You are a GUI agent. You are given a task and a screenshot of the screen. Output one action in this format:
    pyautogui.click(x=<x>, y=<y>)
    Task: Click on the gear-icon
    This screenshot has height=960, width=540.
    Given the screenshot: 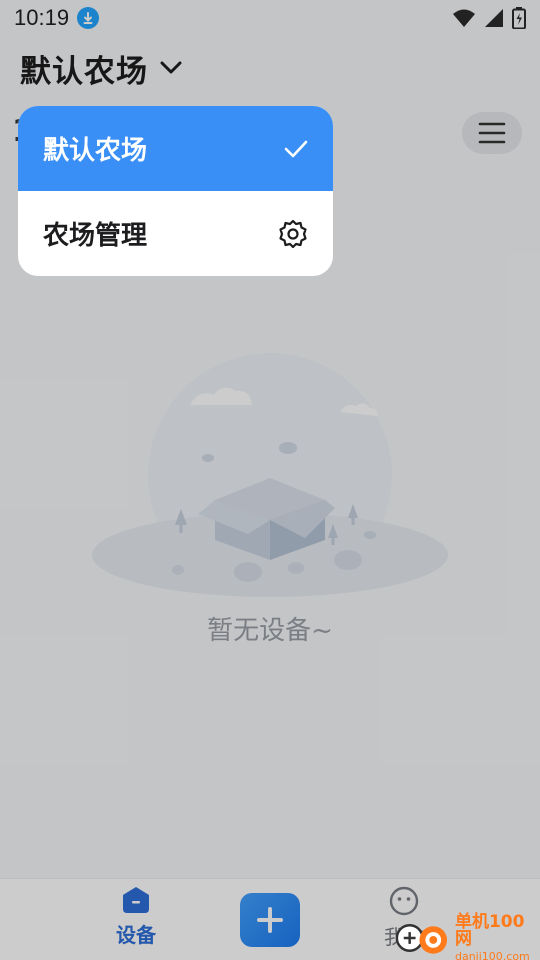 What is the action you would take?
    pyautogui.click(x=293, y=233)
    